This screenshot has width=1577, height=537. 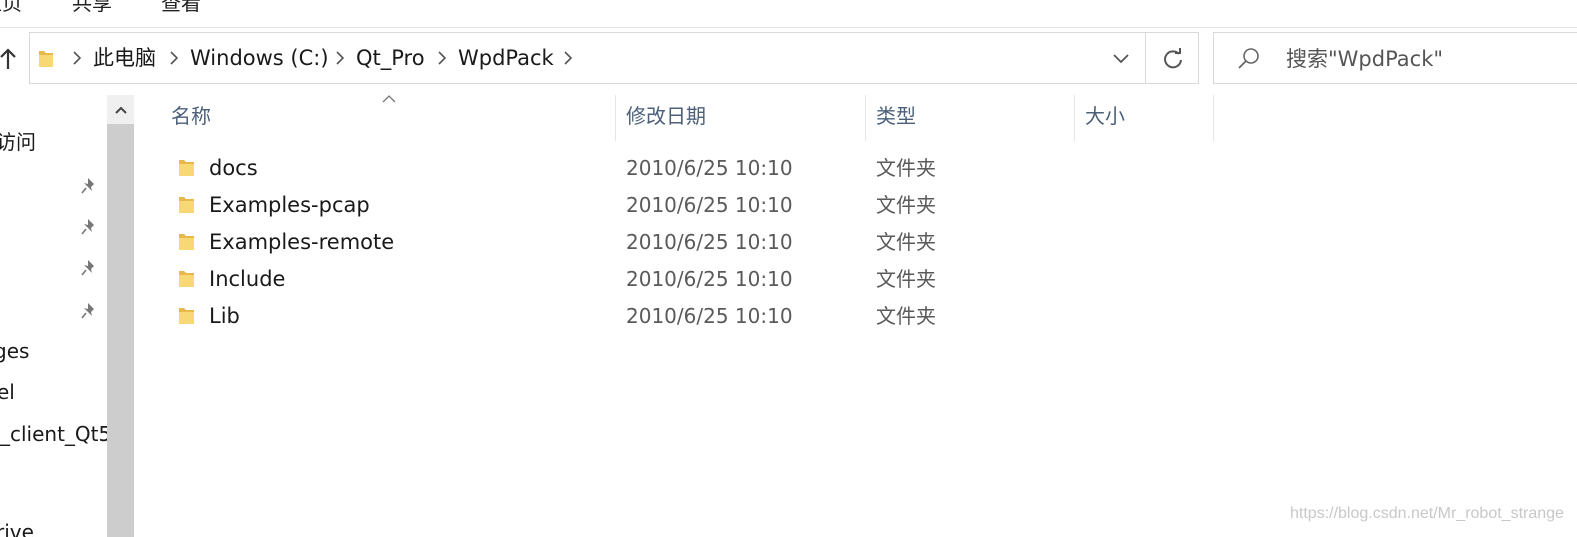 I want to click on column-header-size: 大小, so click(x=1105, y=116).